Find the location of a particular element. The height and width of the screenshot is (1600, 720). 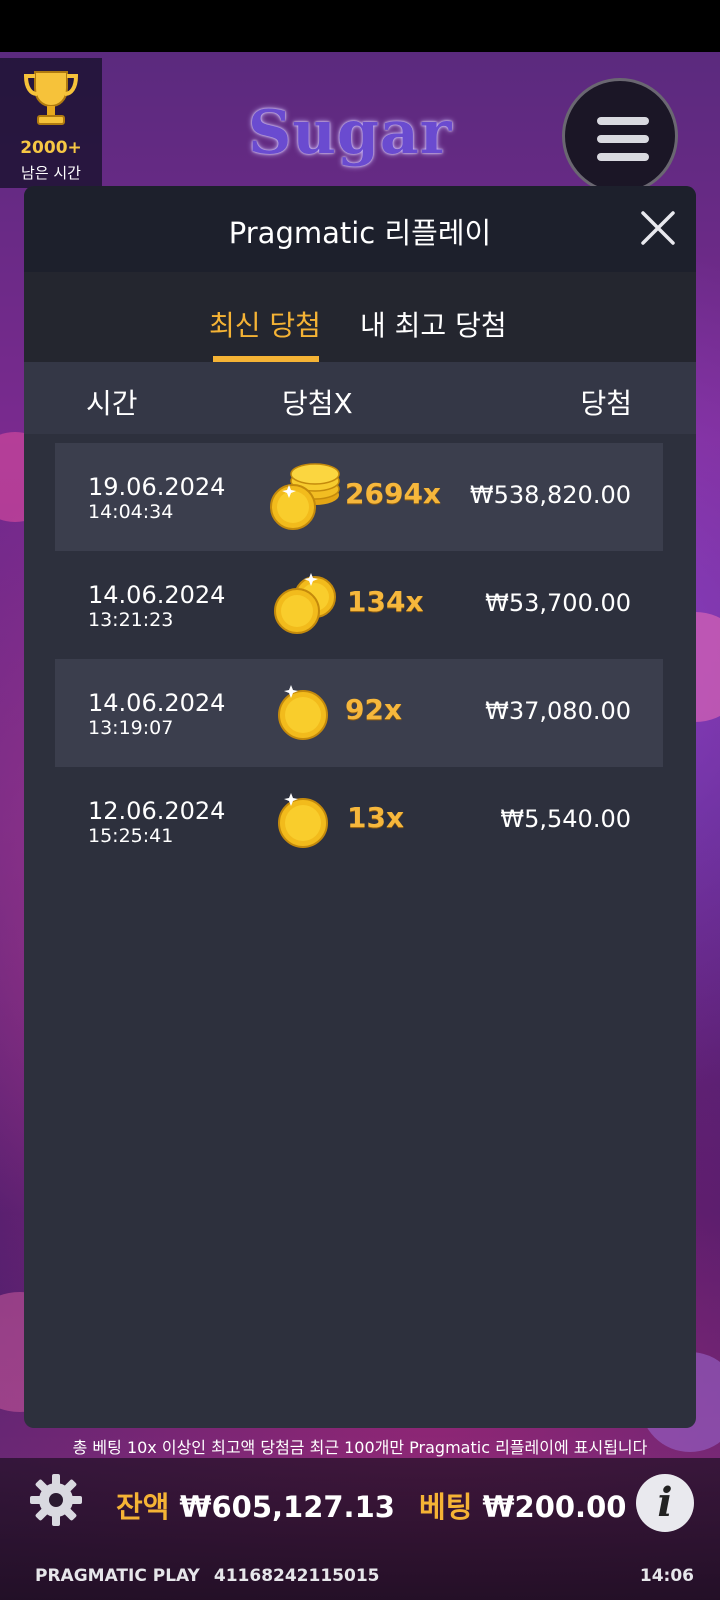

row-multiplier: 134x is located at coordinates (385, 601).